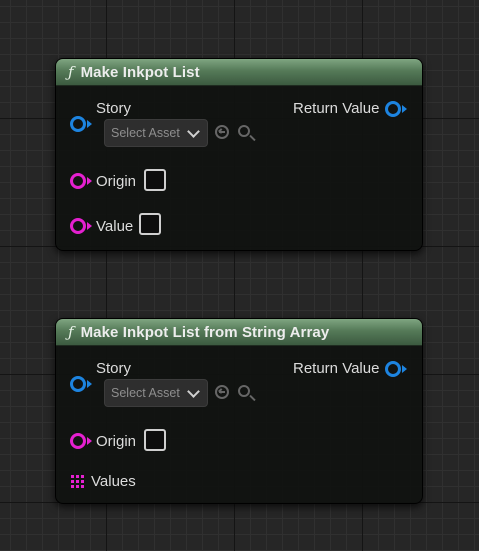  I want to click on values-label: Values, so click(113, 481).